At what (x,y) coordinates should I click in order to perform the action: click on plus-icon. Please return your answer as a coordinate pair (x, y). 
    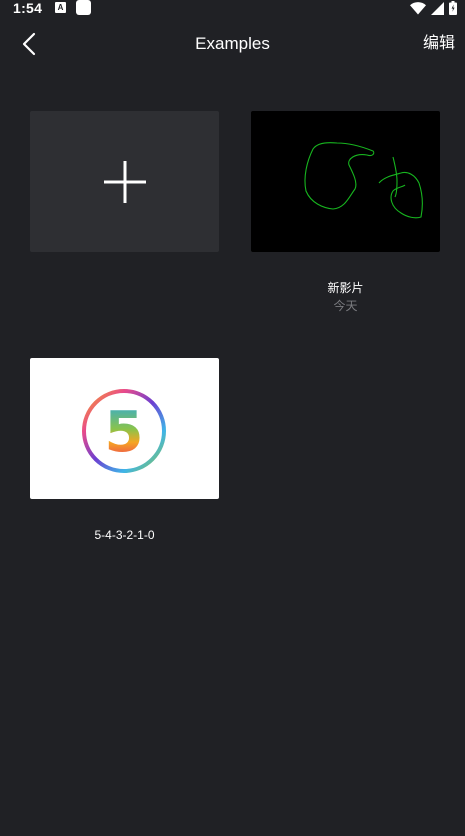
    Looking at the image, I should click on (125, 182).